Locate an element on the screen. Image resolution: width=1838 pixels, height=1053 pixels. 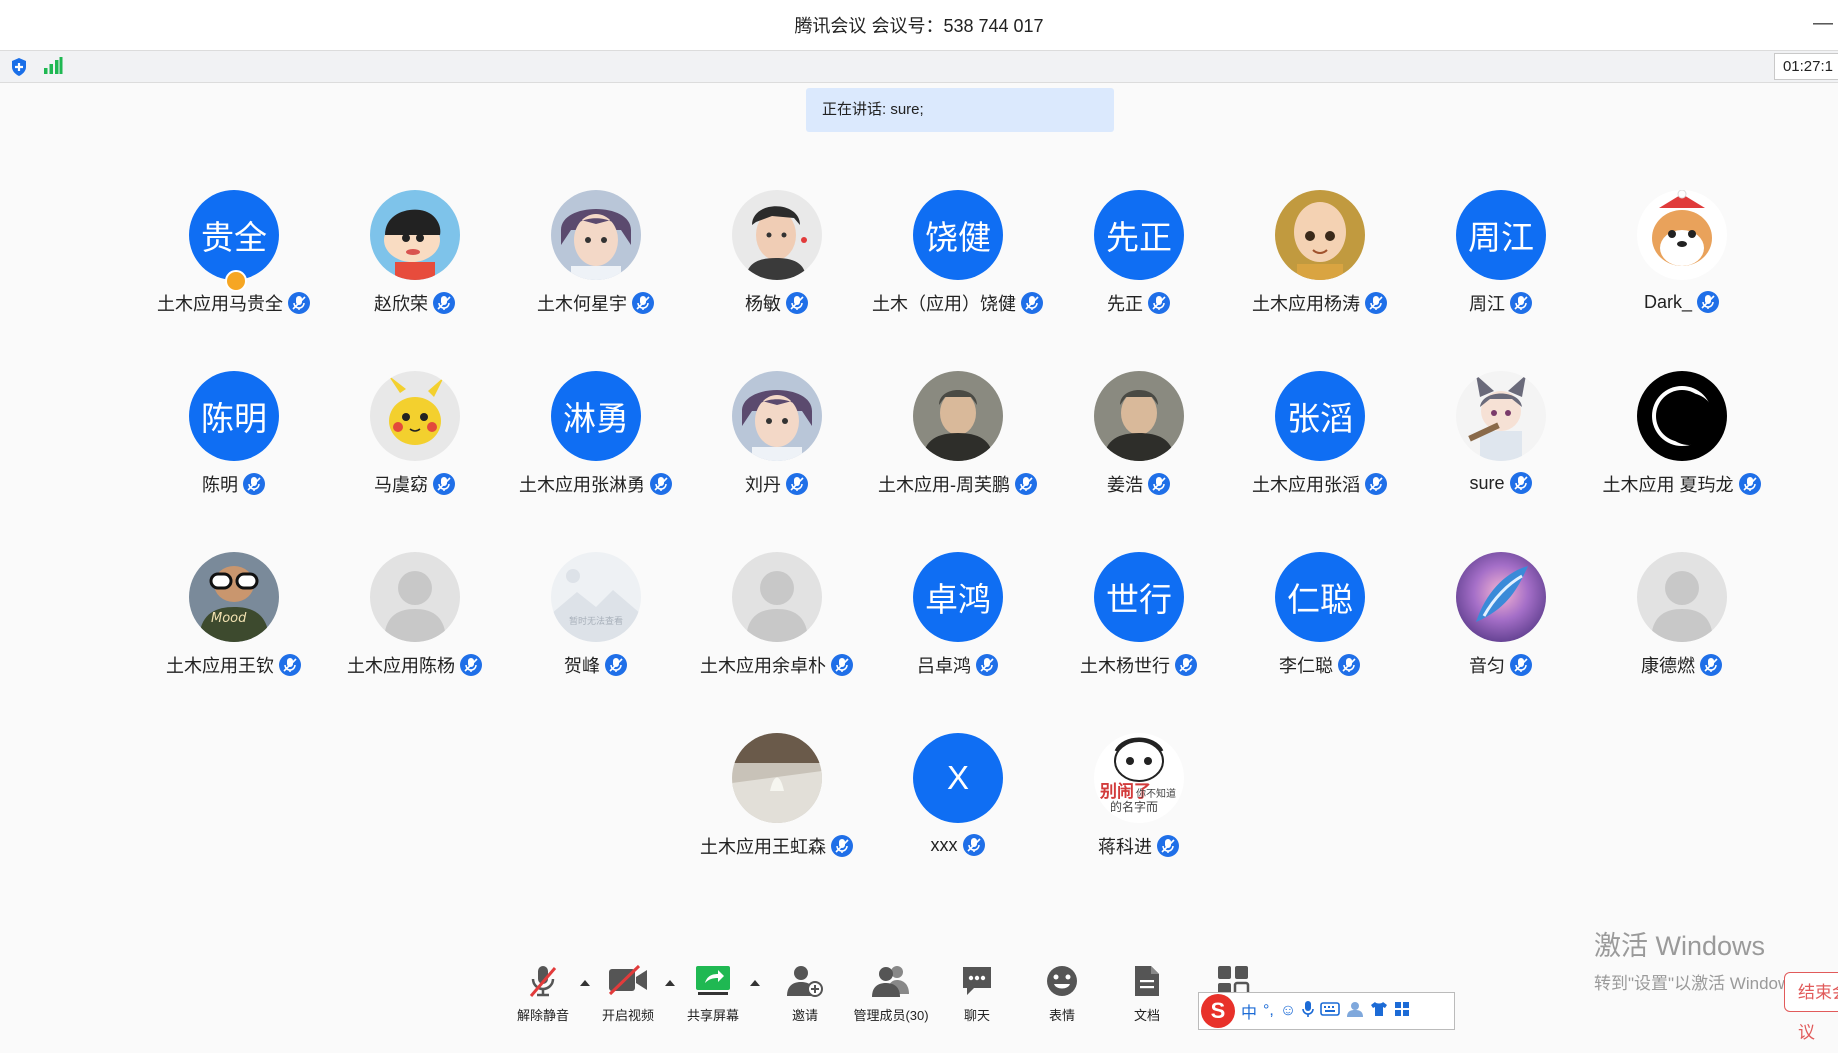
participant-name: 马虞窈 is located at coordinates (401, 485).